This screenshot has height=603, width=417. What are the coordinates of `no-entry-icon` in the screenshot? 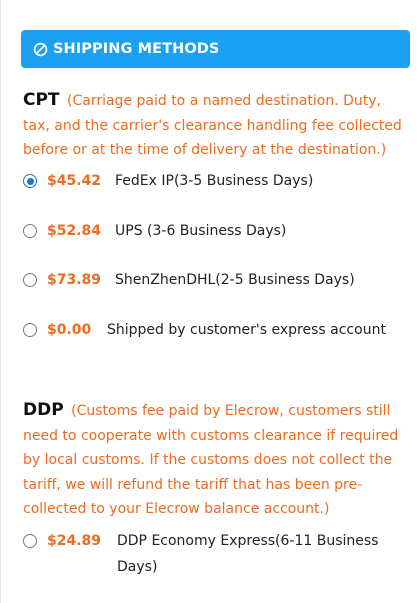 It's located at (40, 49).